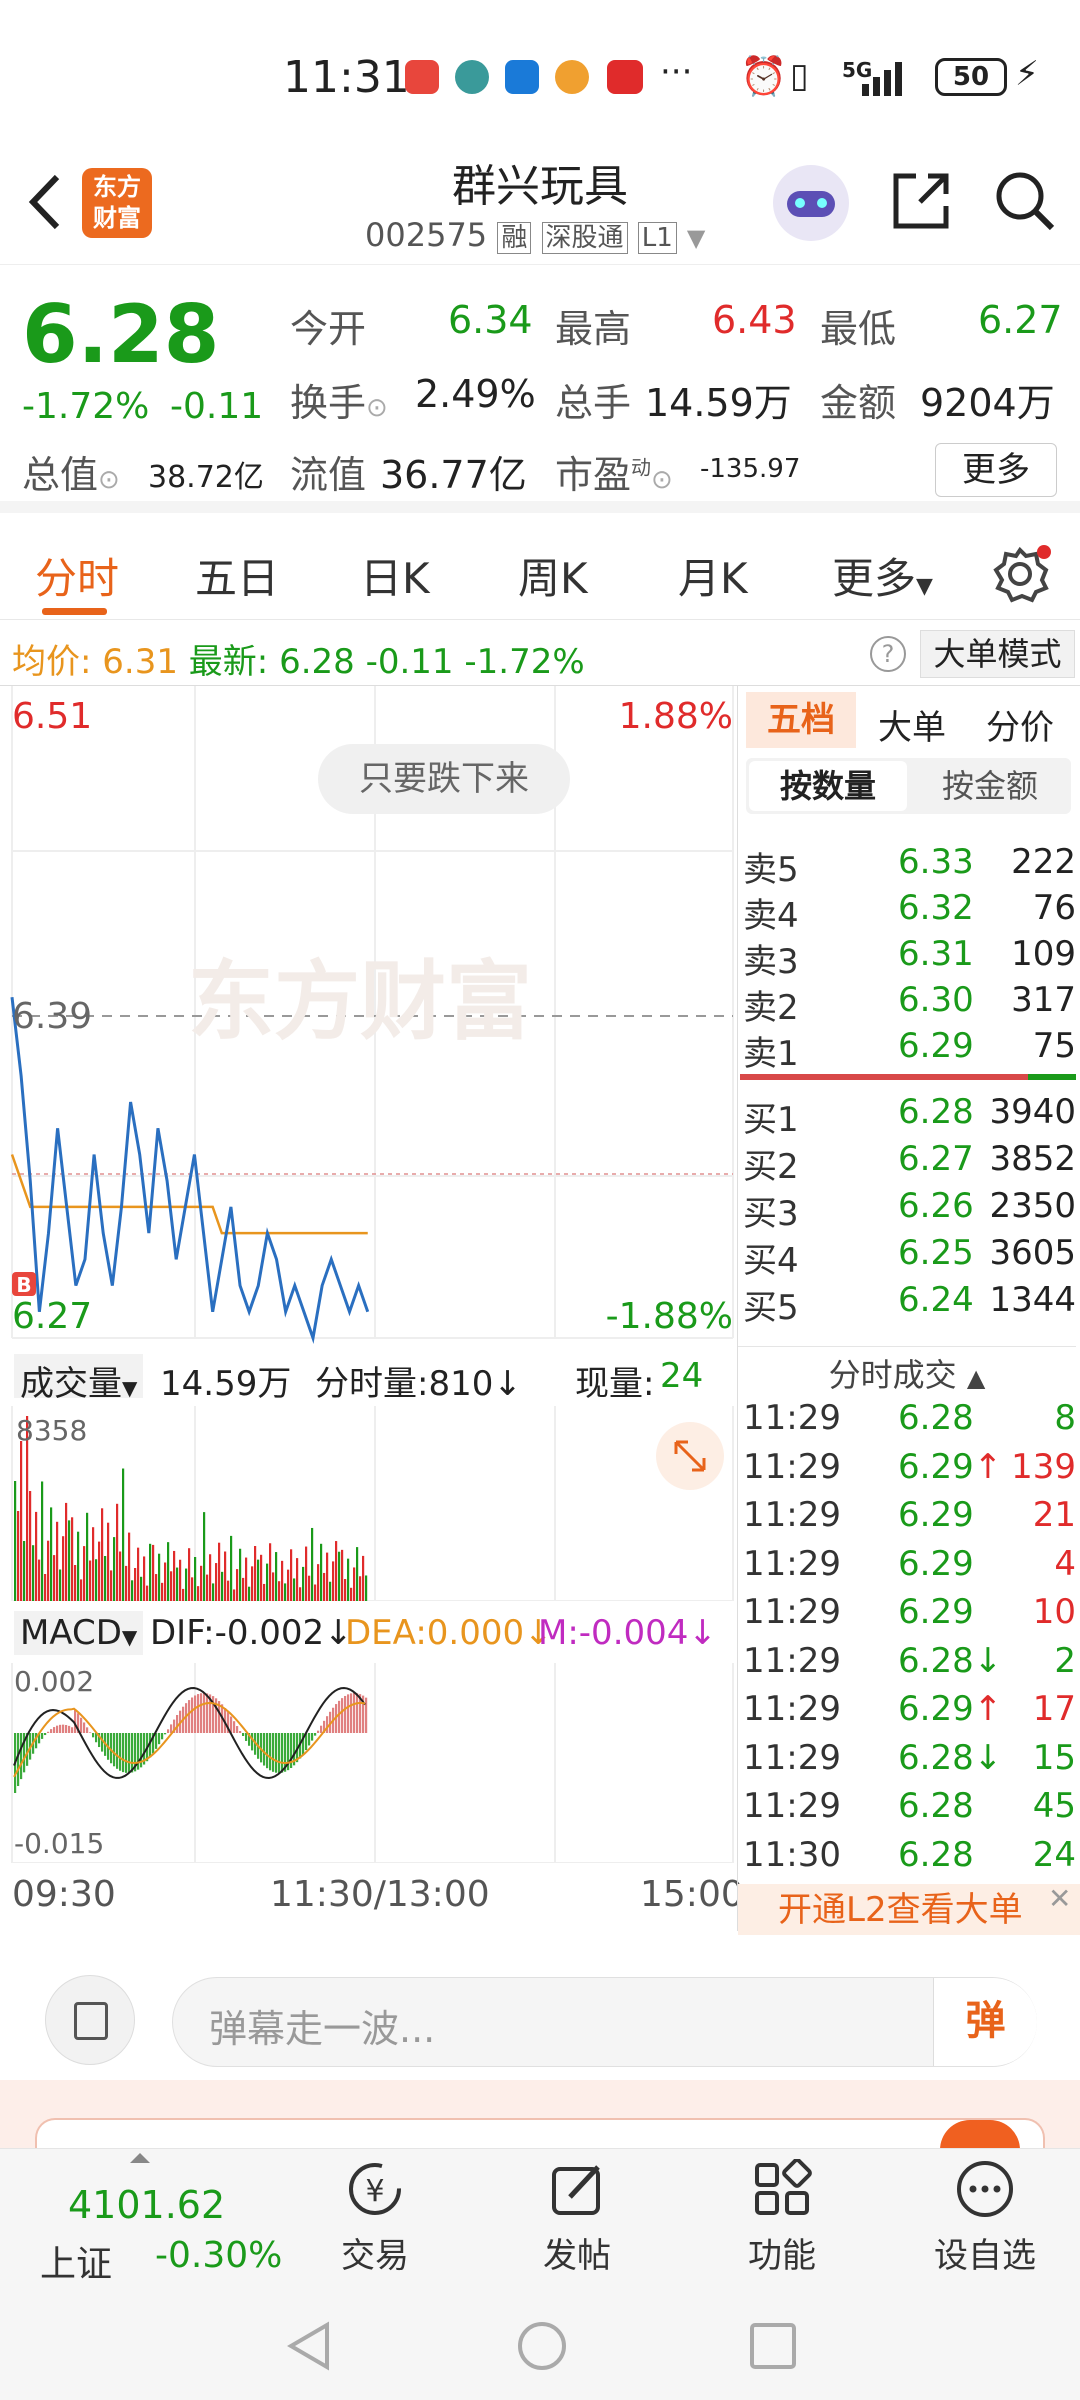  What do you see at coordinates (237, 575) in the screenshot?
I see `tab-5day: 五日` at bounding box center [237, 575].